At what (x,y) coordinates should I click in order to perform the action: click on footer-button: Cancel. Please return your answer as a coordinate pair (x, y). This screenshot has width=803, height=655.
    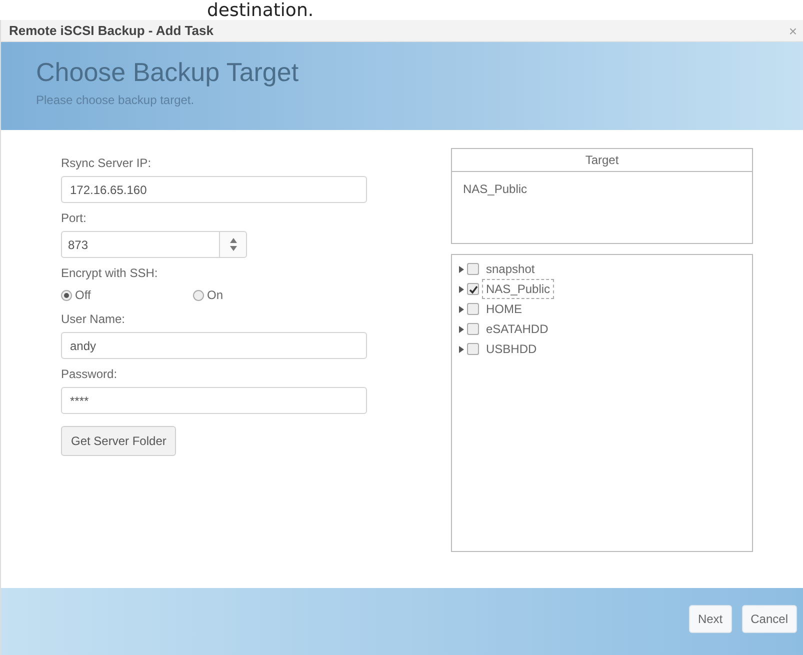
    Looking at the image, I should click on (769, 618).